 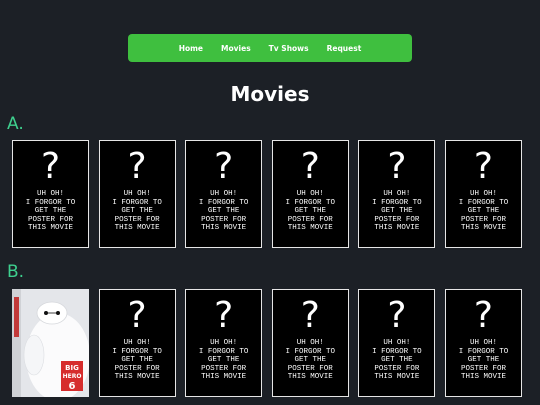 What do you see at coordinates (16, 272) in the screenshot?
I see `section-label-b: B.` at bounding box center [16, 272].